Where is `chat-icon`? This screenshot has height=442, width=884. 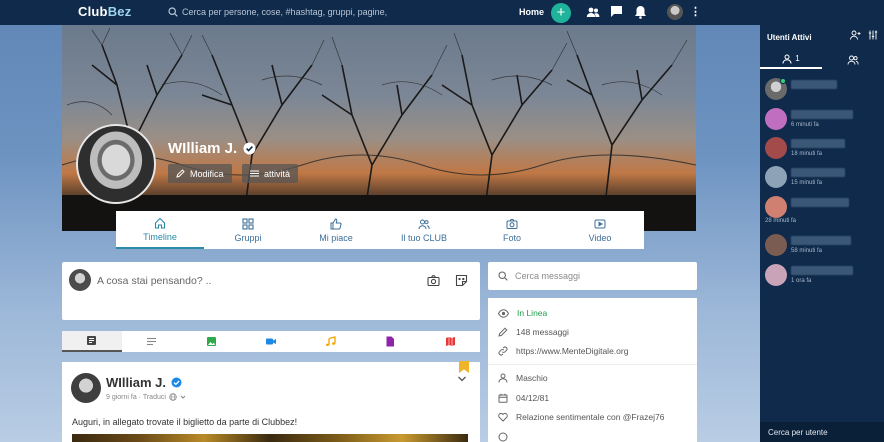 chat-icon is located at coordinates (616, 11).